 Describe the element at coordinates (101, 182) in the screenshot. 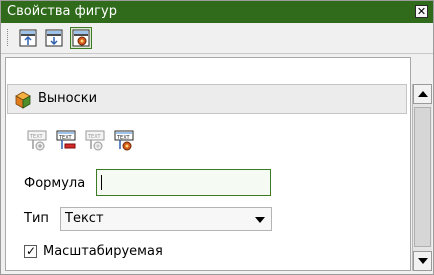

I see `text-caret` at that location.